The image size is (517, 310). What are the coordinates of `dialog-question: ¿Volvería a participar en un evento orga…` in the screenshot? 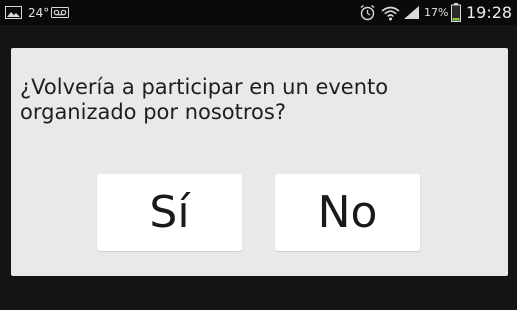 It's located at (204, 99).